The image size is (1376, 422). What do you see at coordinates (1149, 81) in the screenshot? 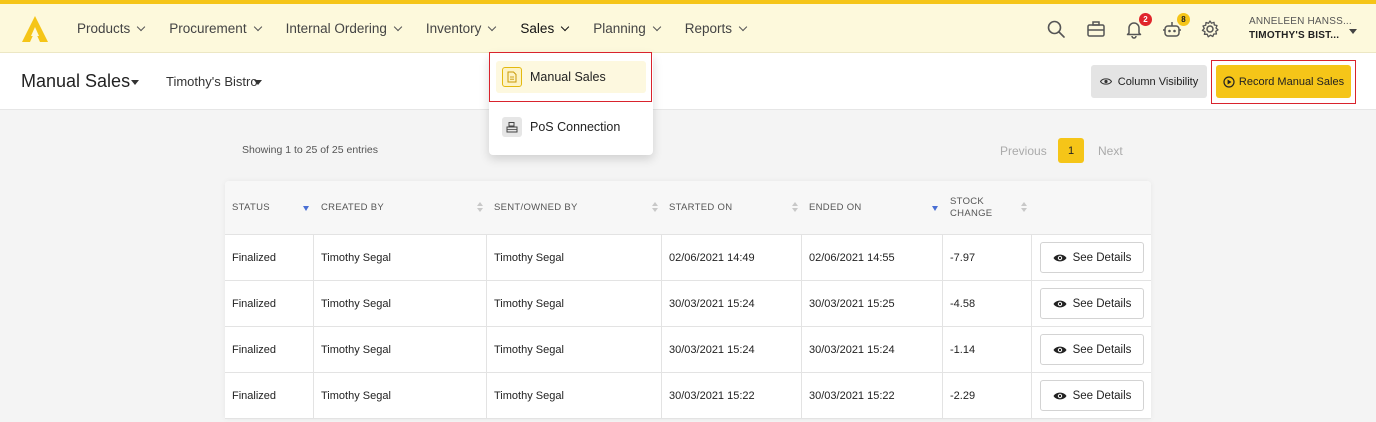
I see `column-visibility-button: Column Visibility` at bounding box center [1149, 81].